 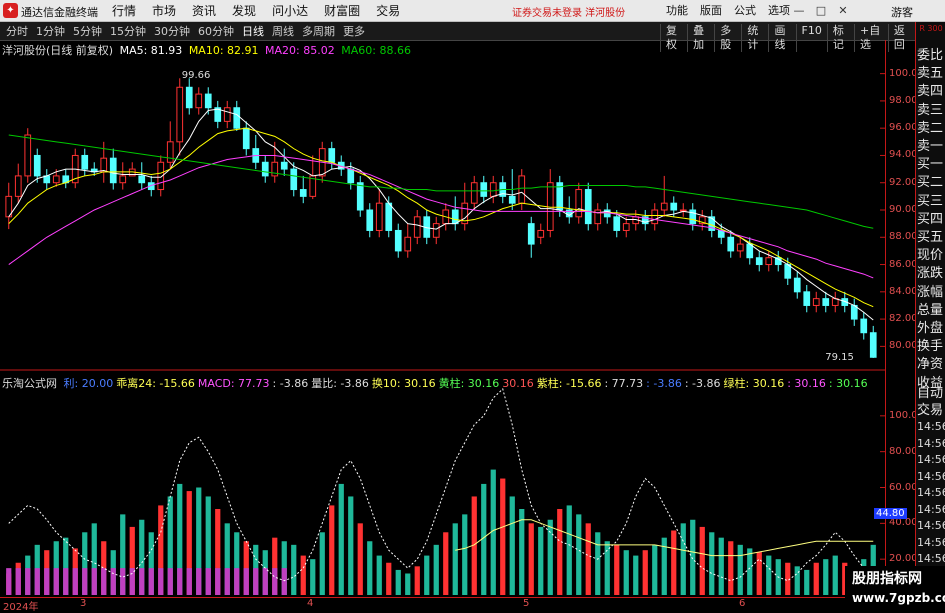 I want to click on sidebar-field-2: 卖四, so click(x=931, y=91).